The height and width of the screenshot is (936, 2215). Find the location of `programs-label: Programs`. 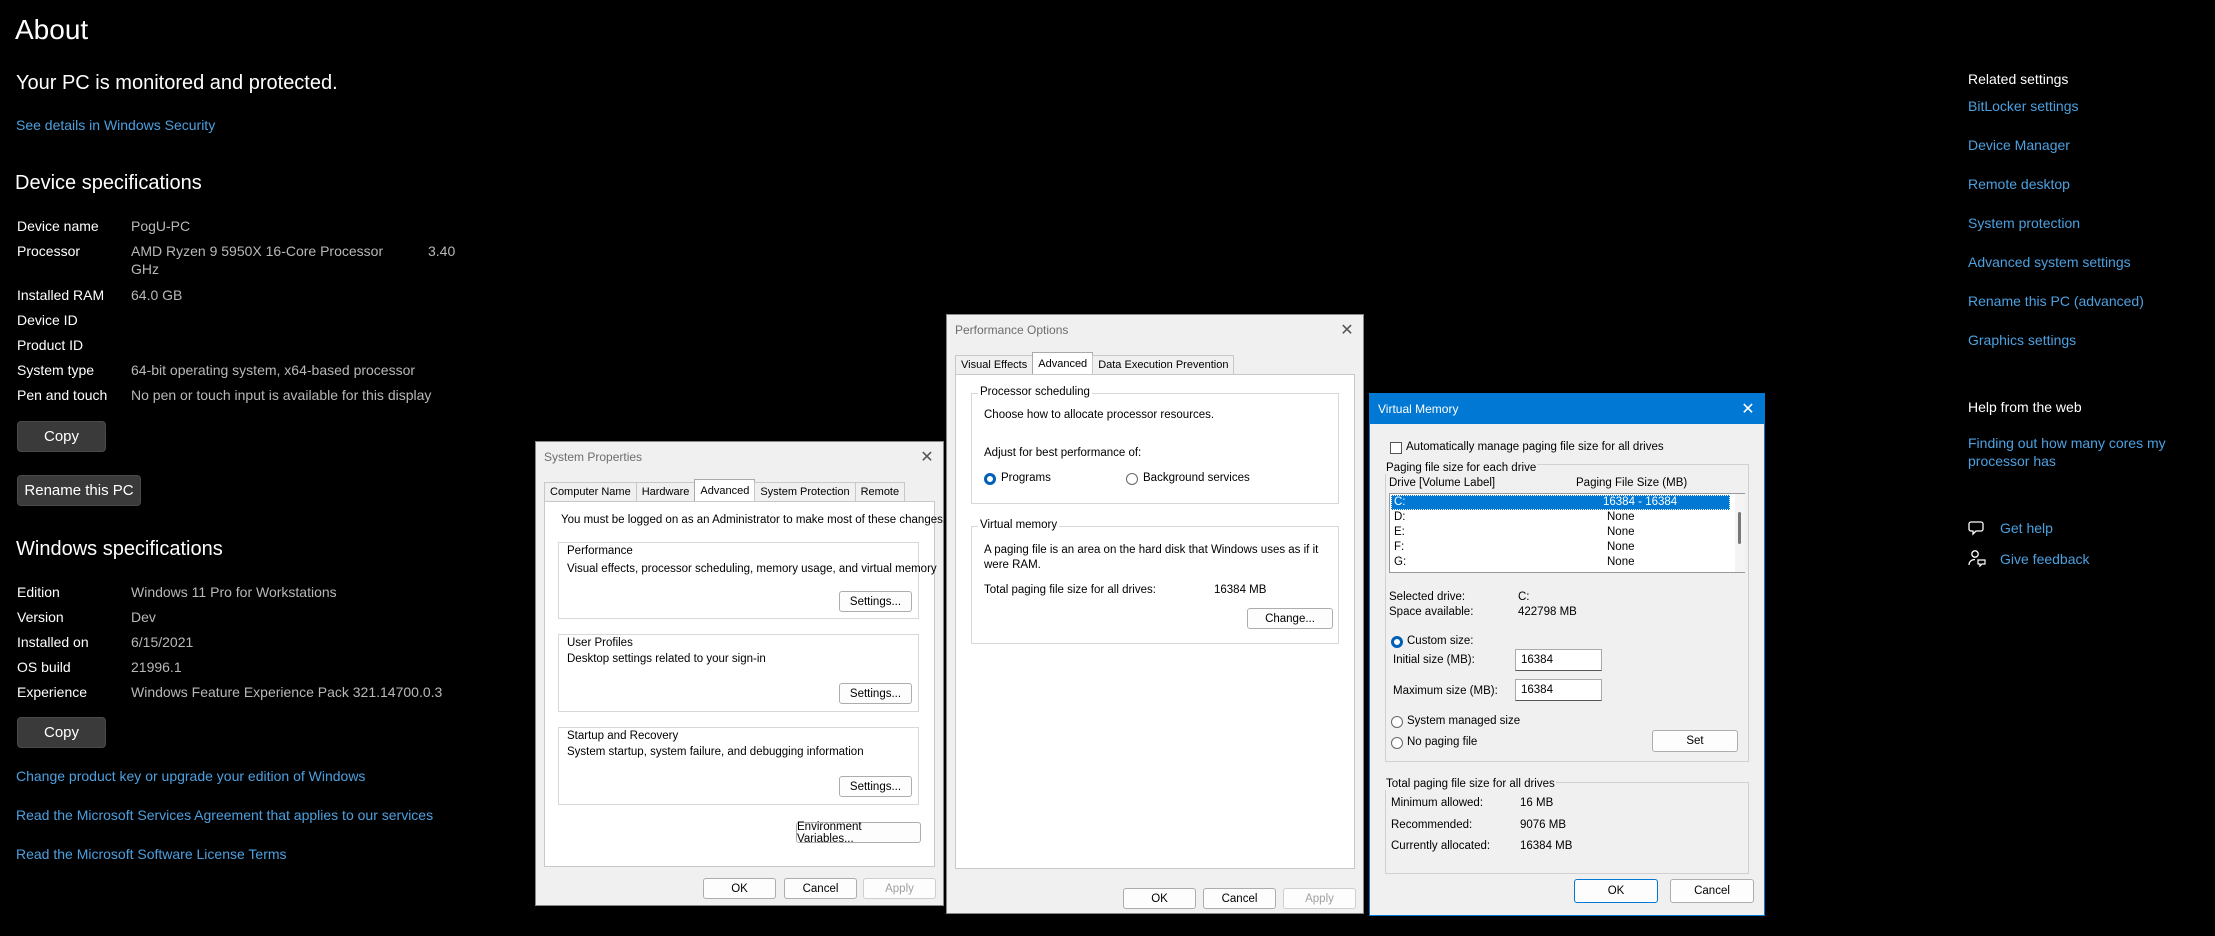

programs-label: Programs is located at coordinates (1026, 478).